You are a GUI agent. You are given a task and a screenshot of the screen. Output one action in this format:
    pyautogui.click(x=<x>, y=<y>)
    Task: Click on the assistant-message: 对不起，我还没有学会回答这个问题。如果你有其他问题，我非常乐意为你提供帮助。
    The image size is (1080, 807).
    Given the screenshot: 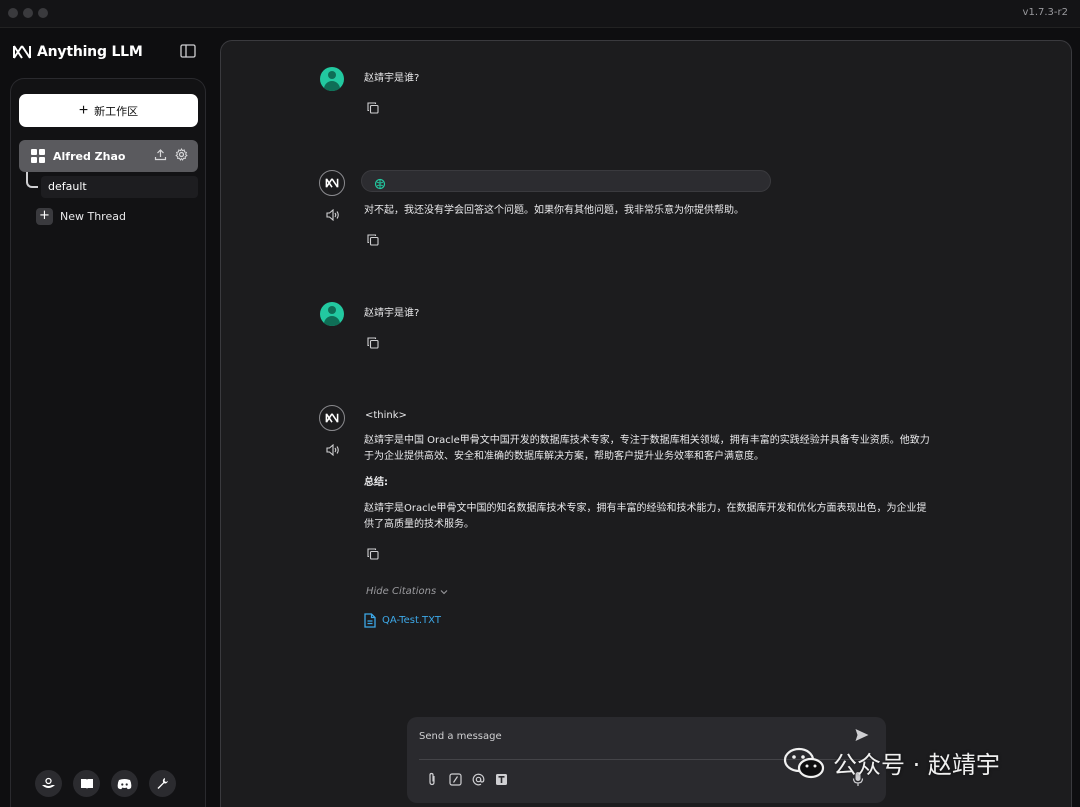 What is the action you would take?
    pyautogui.click(x=554, y=210)
    